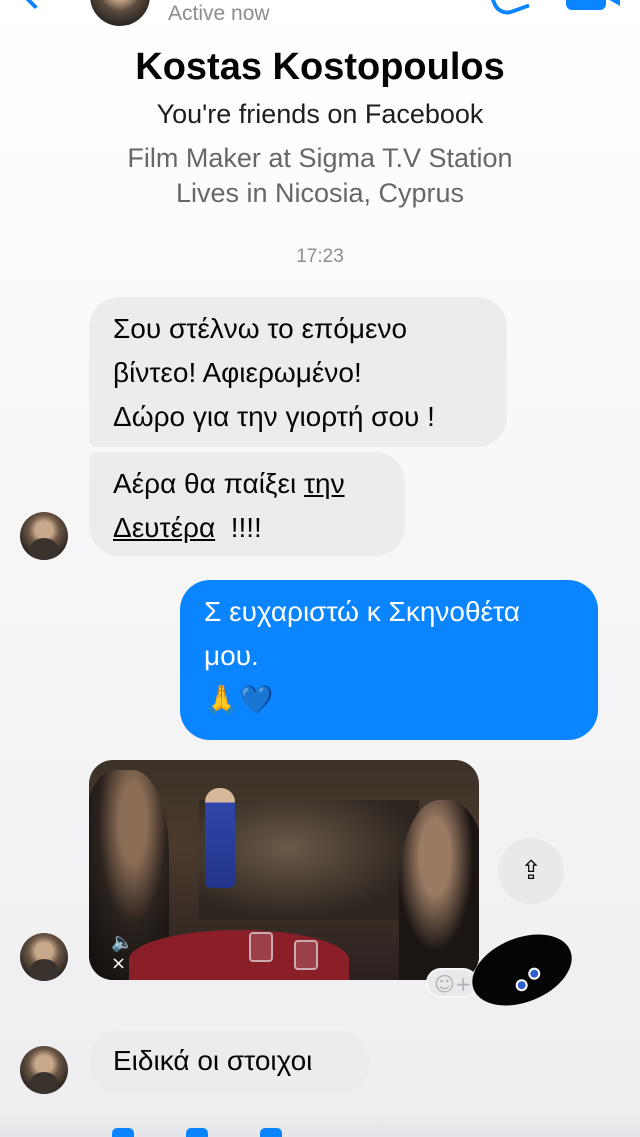 The image size is (640, 1137). I want to click on message-line: μου., so click(231, 655).